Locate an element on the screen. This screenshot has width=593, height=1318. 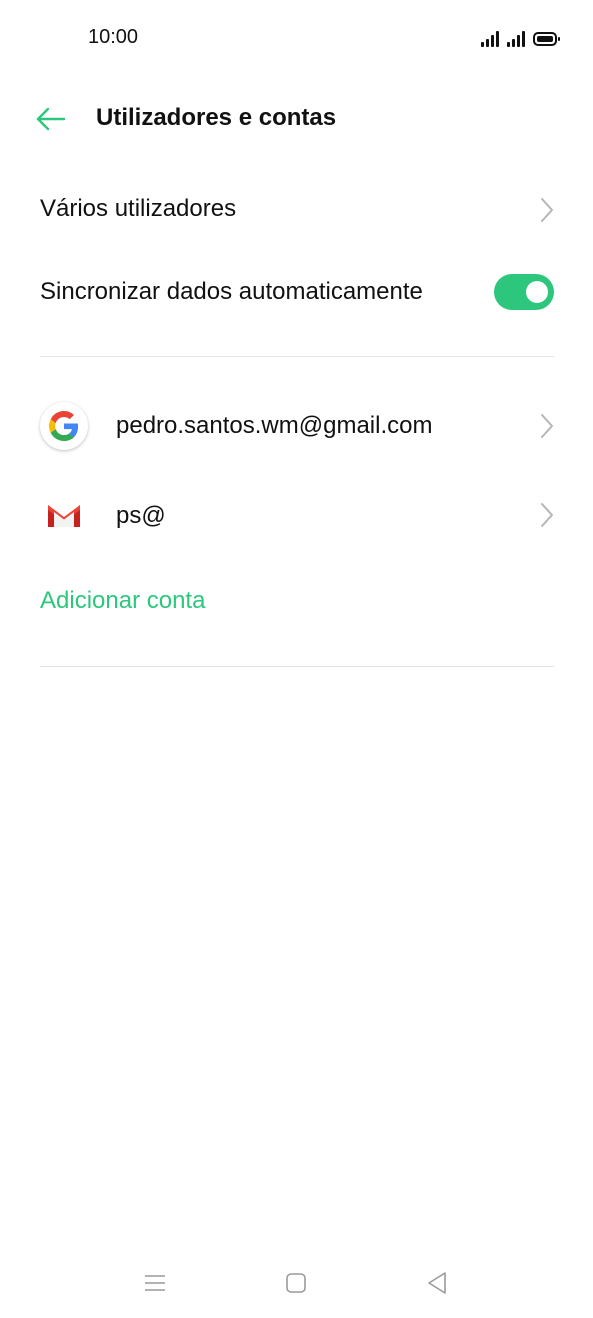
multiple-users-row: Vários utilizadores is located at coordinates (296, 210).